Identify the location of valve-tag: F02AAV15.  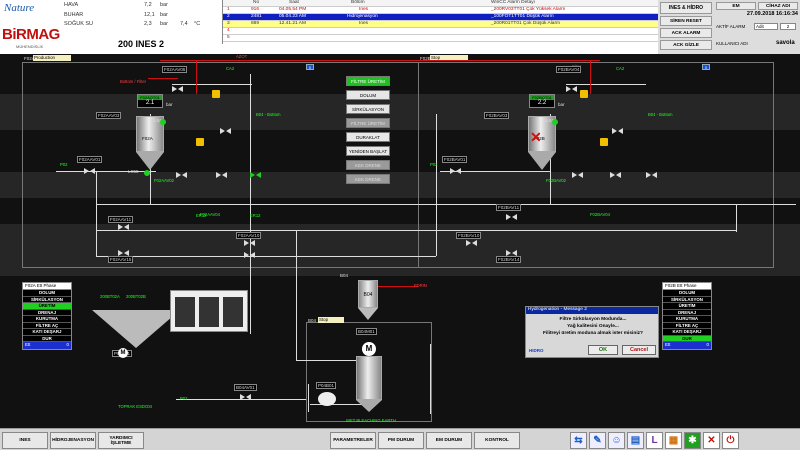
(121, 259).